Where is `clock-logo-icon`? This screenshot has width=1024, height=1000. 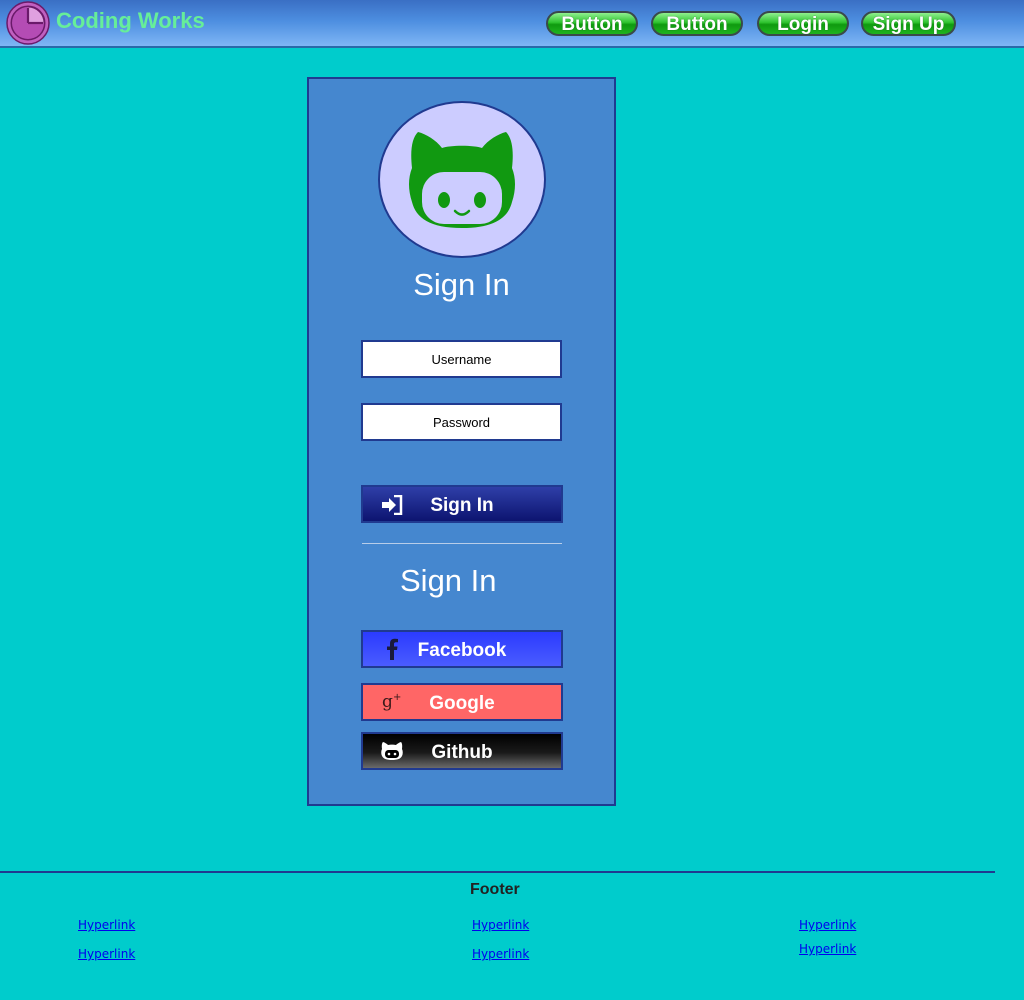 clock-logo-icon is located at coordinates (28, 23).